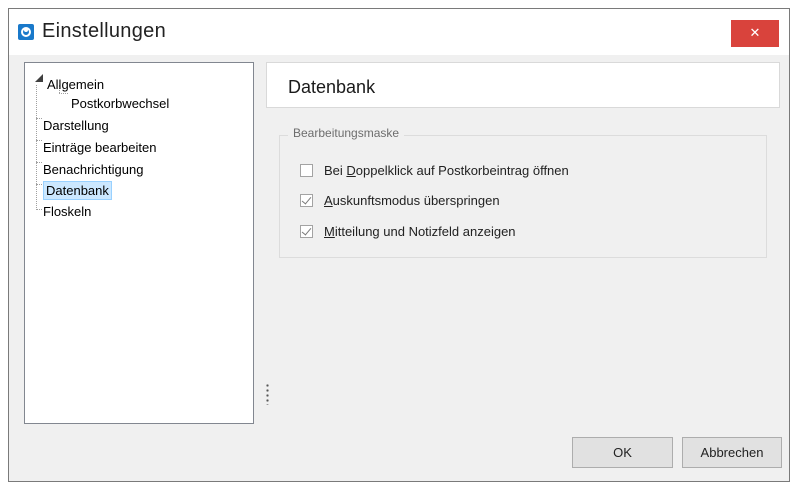 The width and height of the screenshot is (791, 485). I want to click on option-auskunftsmodus: Auskunftsmodus überspringen, so click(400, 200).